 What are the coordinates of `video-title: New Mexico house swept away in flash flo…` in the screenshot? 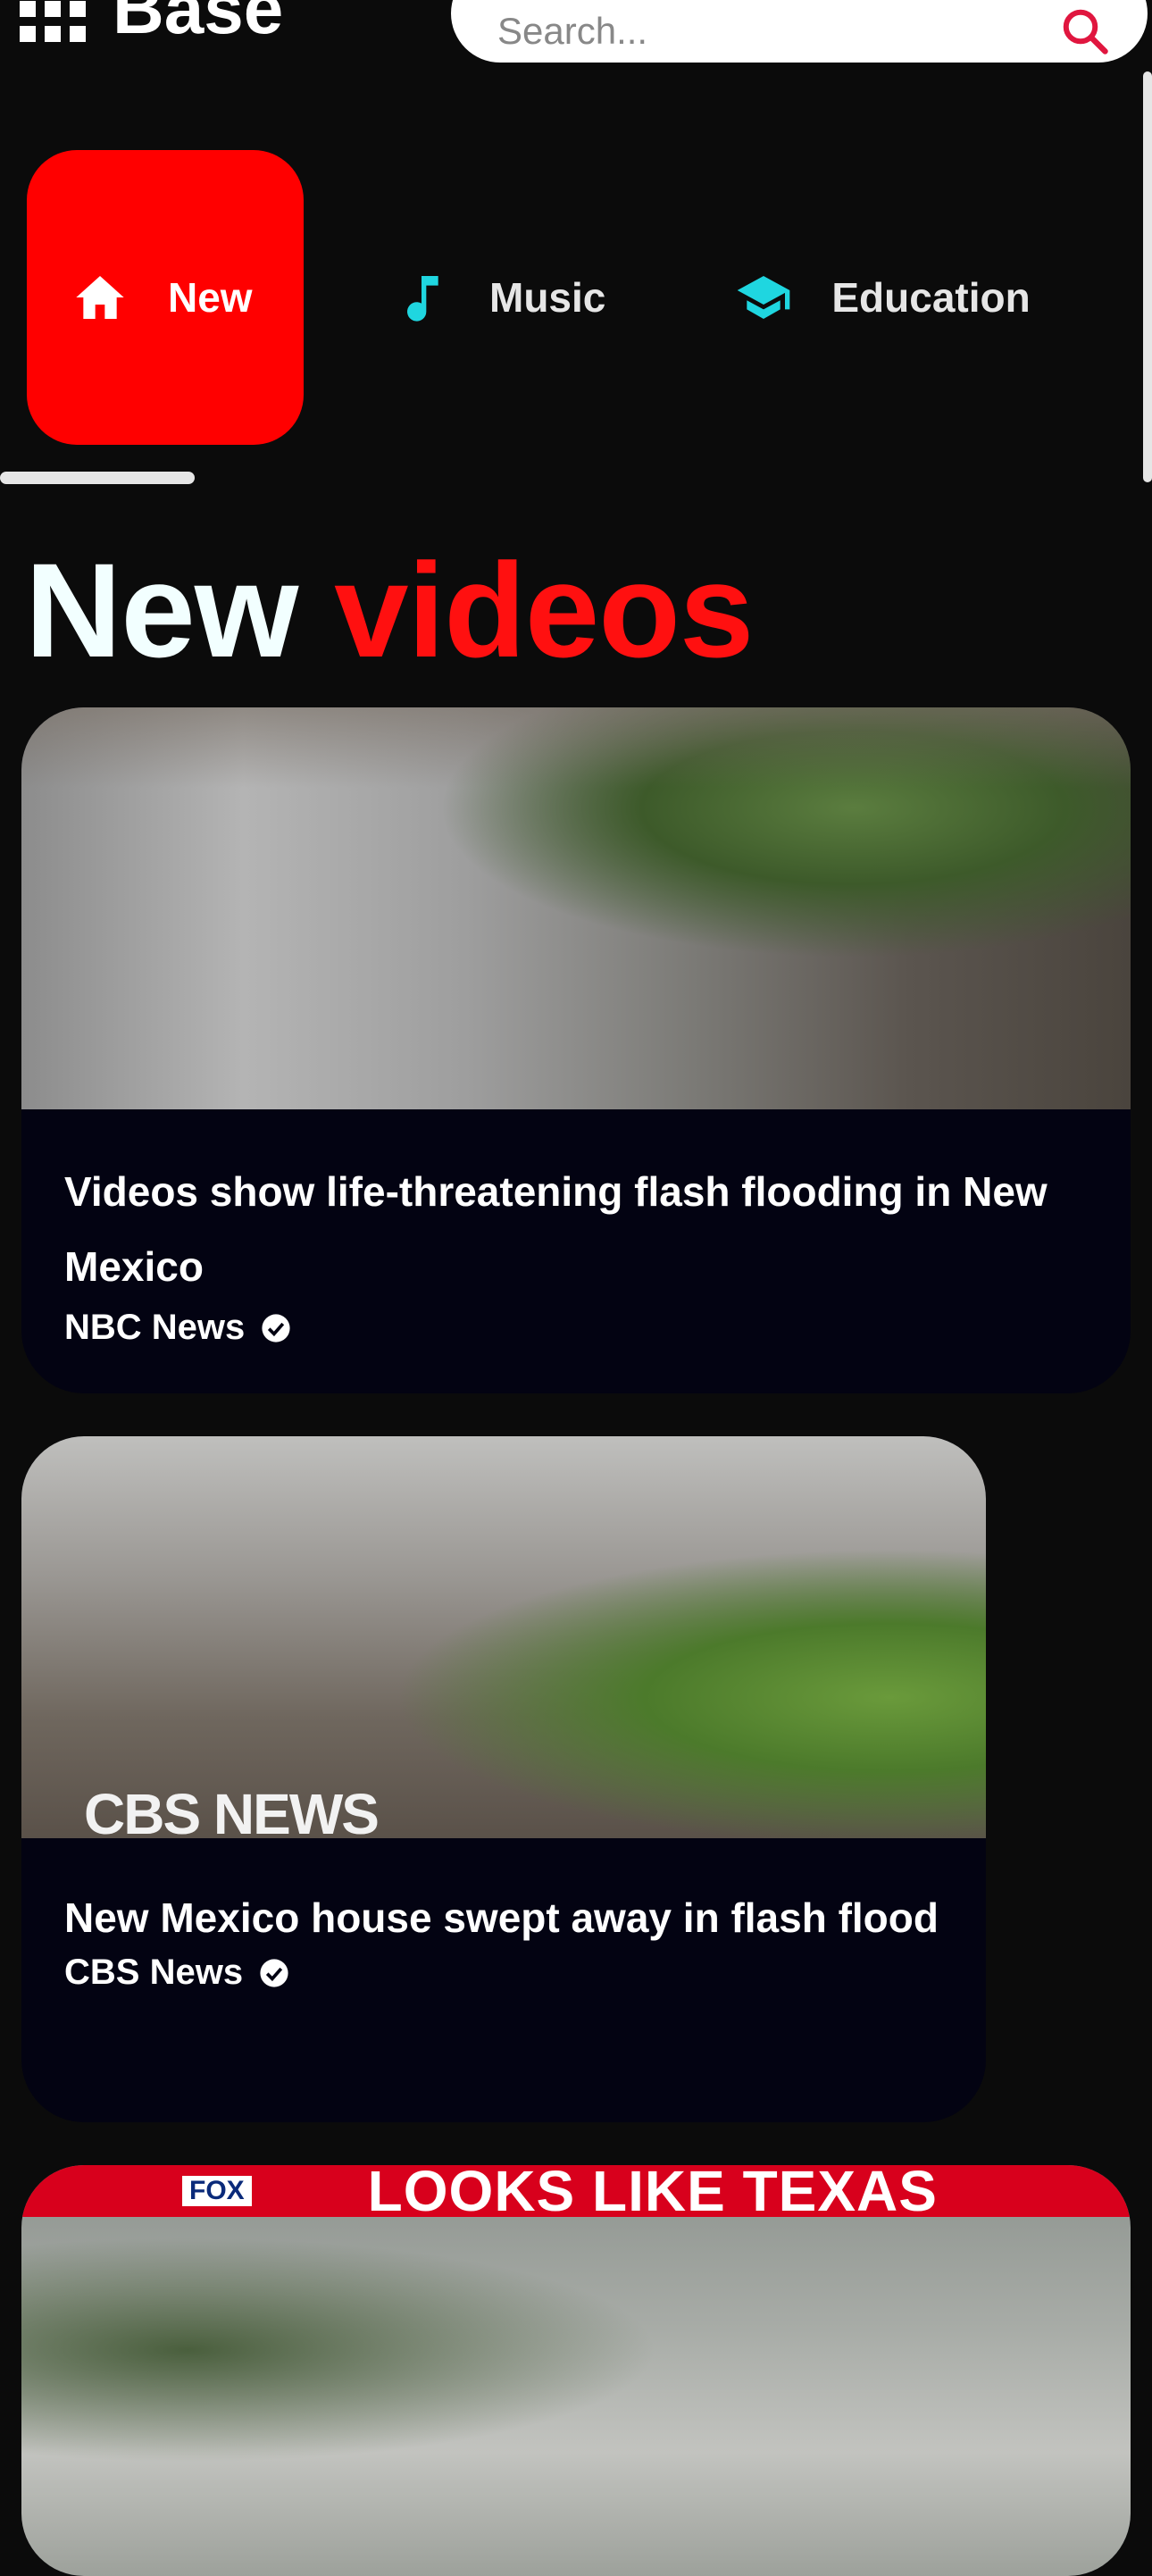 It's located at (504, 1918).